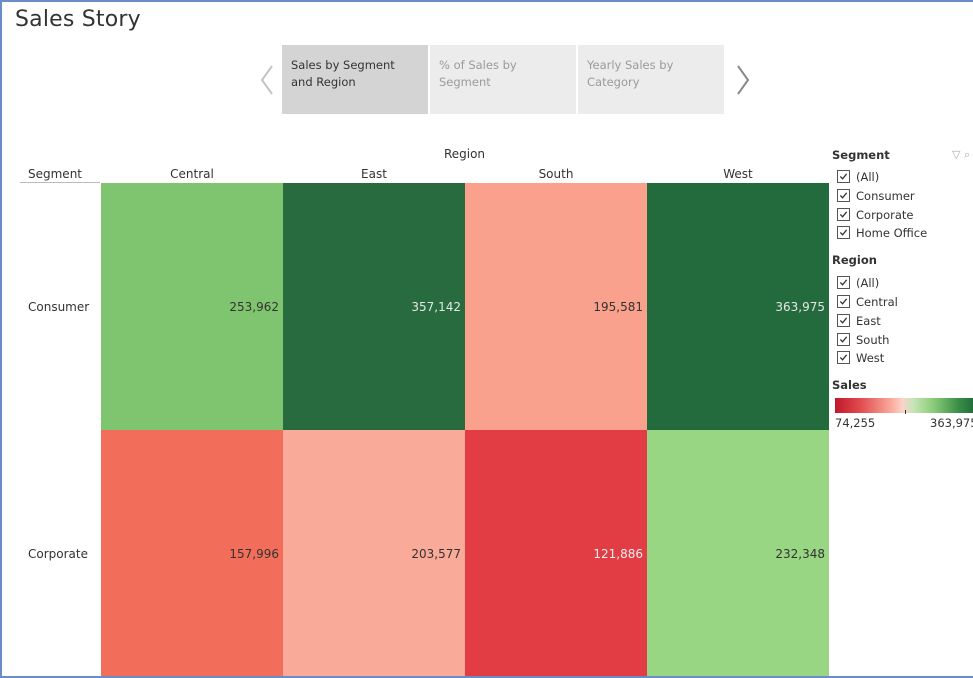 The image size is (973, 678). What do you see at coordinates (374, 306) in the screenshot?
I see `heatmap-cell: 357,142` at bounding box center [374, 306].